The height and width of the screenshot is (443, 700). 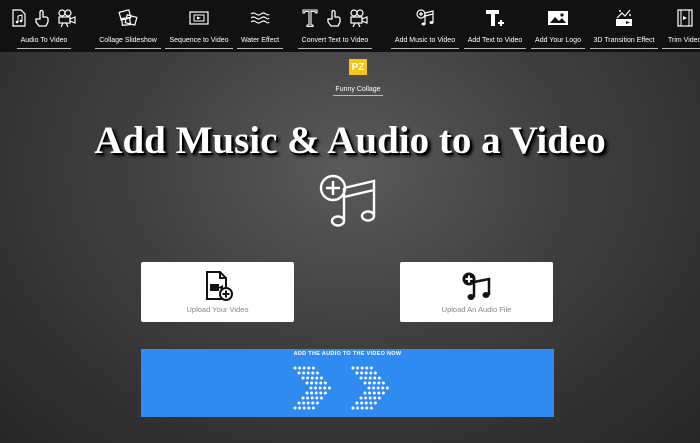 I want to click on nav-item-add-text-to-video: Add Text to Video, so click(x=495, y=26).